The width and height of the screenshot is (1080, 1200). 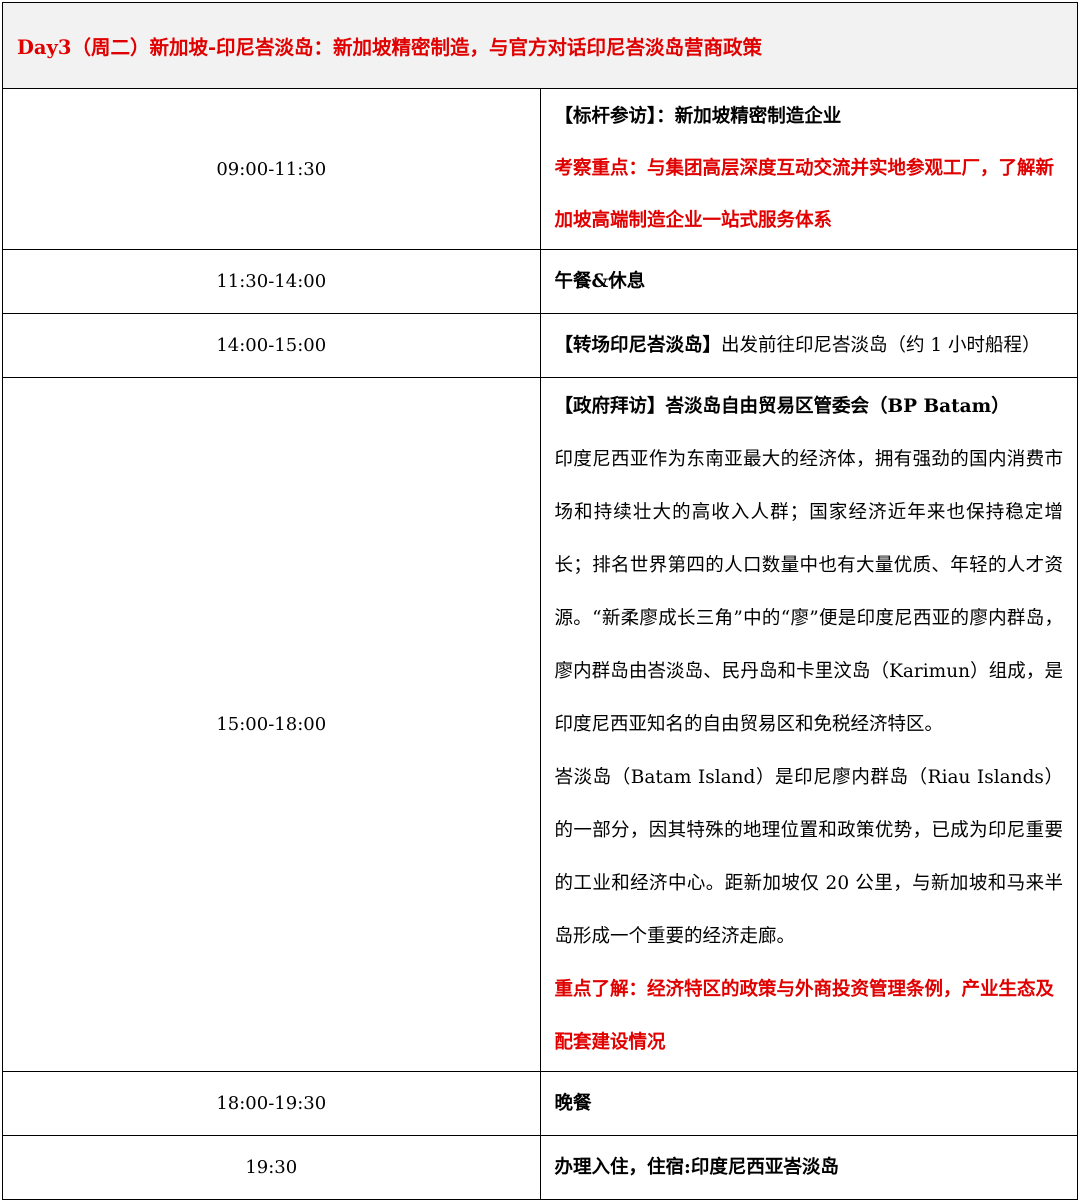 I want to click on day-title: Day3（周二）新加坡-印尼峇淡岛：新加坡精密制造，与官方对话印尼峇淡岛营商政策, so click(x=540, y=45).